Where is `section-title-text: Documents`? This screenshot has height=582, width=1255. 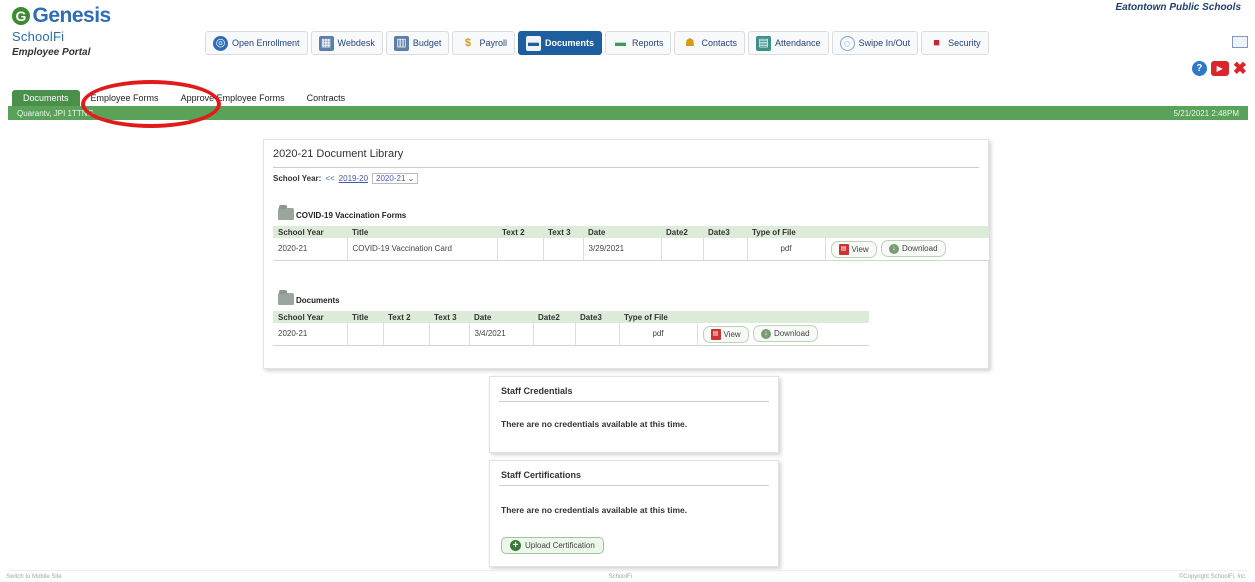
section-title-text: Documents is located at coordinates (318, 300).